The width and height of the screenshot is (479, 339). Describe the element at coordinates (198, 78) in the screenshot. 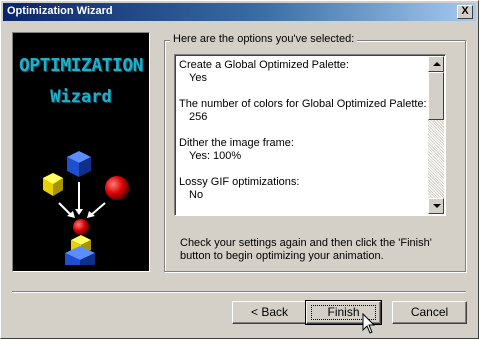

I see `option-value: Yes` at that location.